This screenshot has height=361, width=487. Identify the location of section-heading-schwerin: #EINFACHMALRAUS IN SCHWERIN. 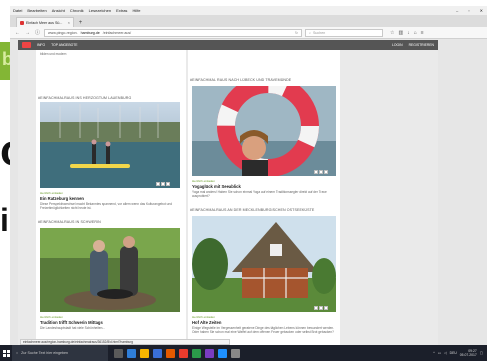
(69, 222).